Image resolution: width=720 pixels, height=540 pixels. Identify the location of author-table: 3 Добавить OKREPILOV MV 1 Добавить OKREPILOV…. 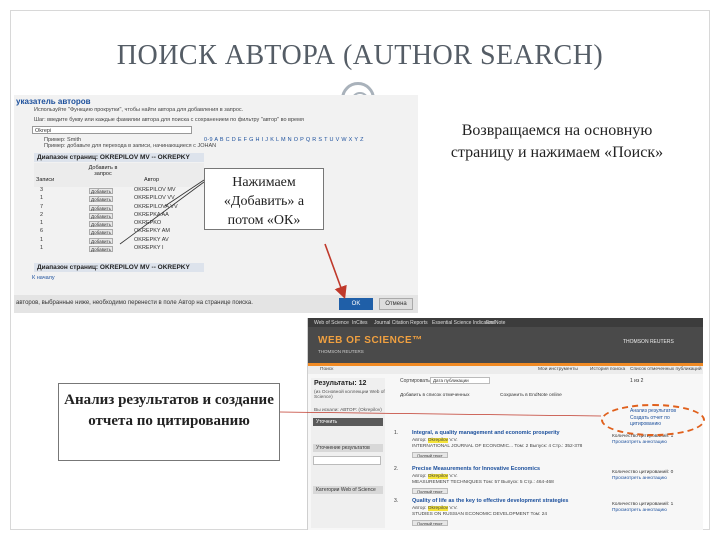
(119, 220).